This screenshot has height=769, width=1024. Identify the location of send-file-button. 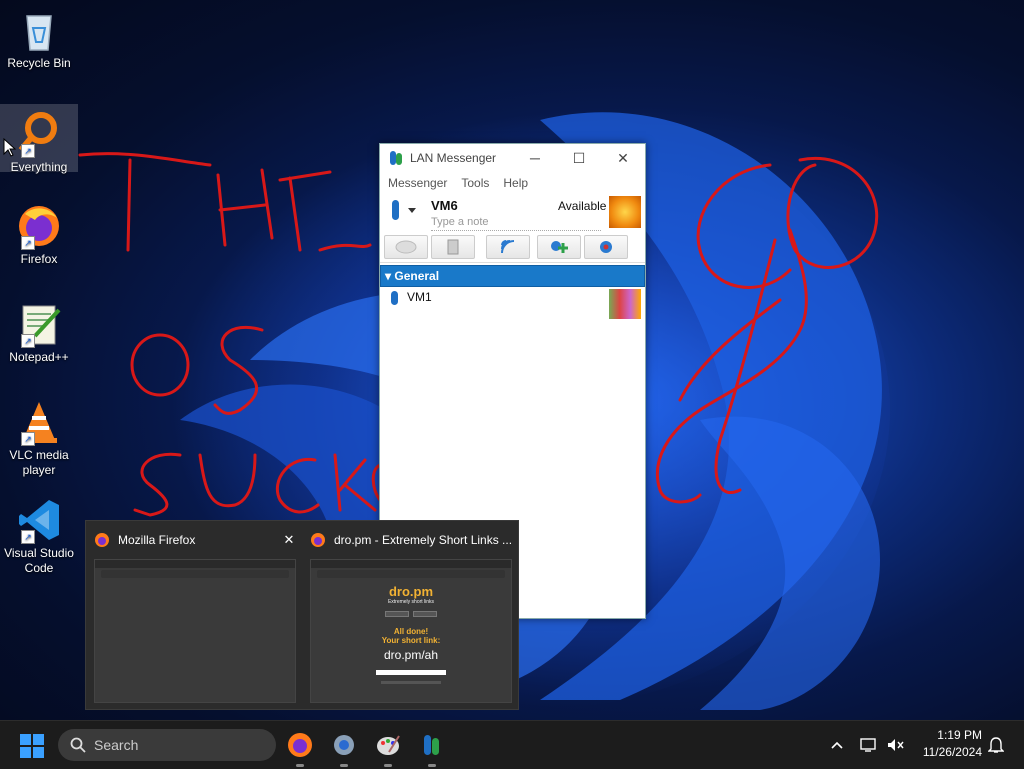
(453, 247).